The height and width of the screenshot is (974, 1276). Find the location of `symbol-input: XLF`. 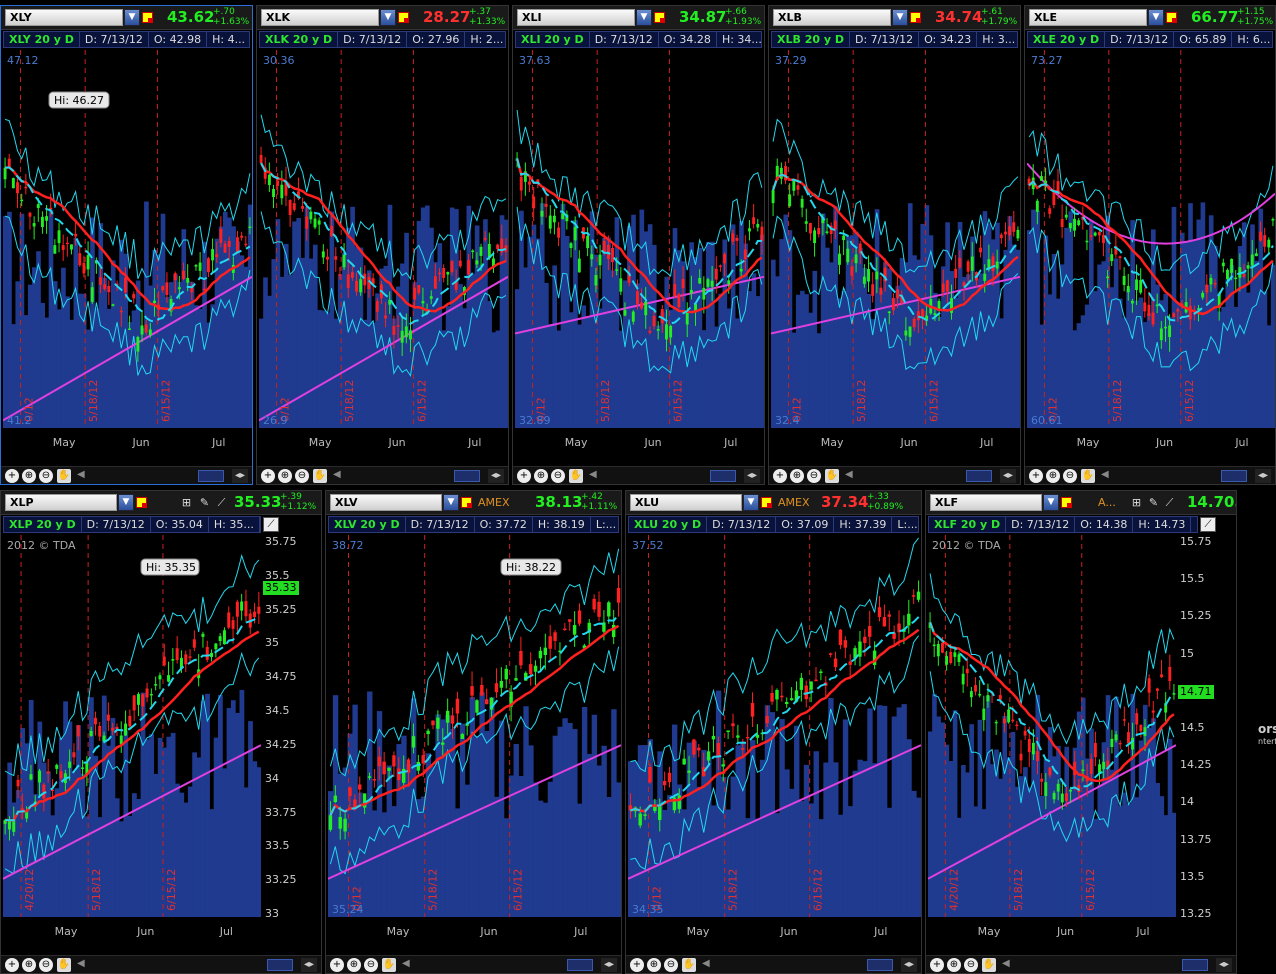

symbol-input: XLF is located at coordinates (986, 502).